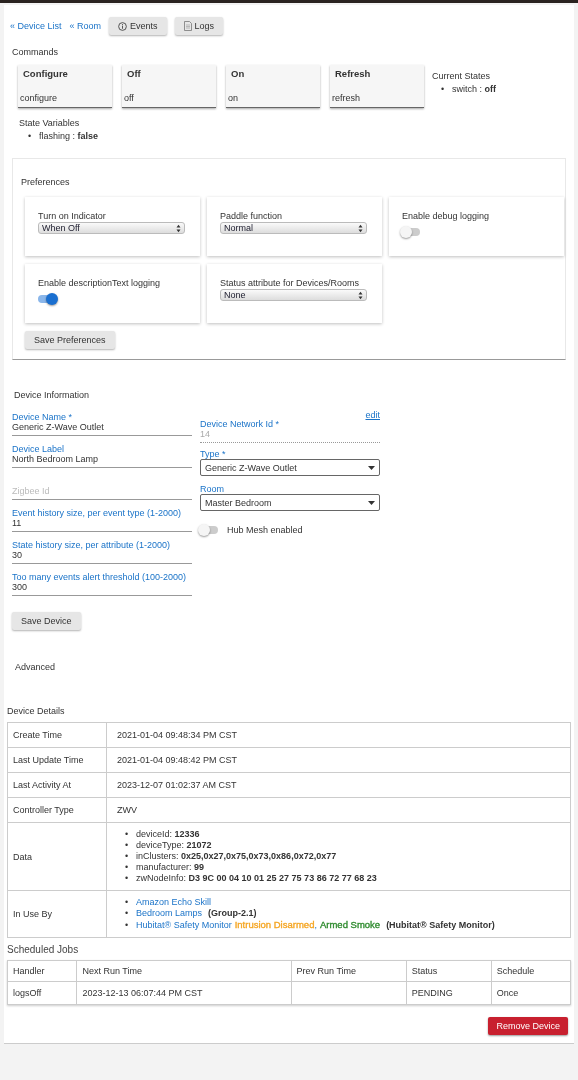 Image resolution: width=578 pixels, height=1080 pixels. Describe the element at coordinates (57, 735) in the screenshot. I see `table-cell: Create Time` at that location.